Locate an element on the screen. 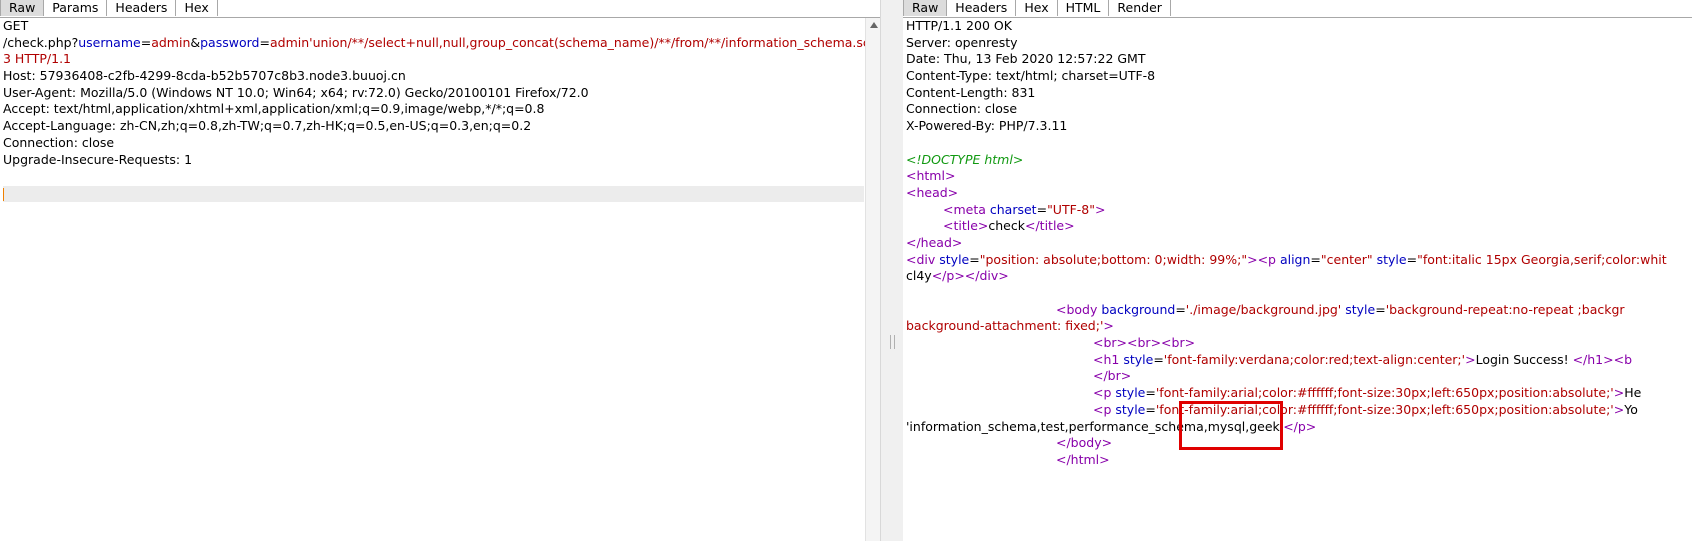 This screenshot has width=1692, height=541. param-password-key: password is located at coordinates (230, 42).